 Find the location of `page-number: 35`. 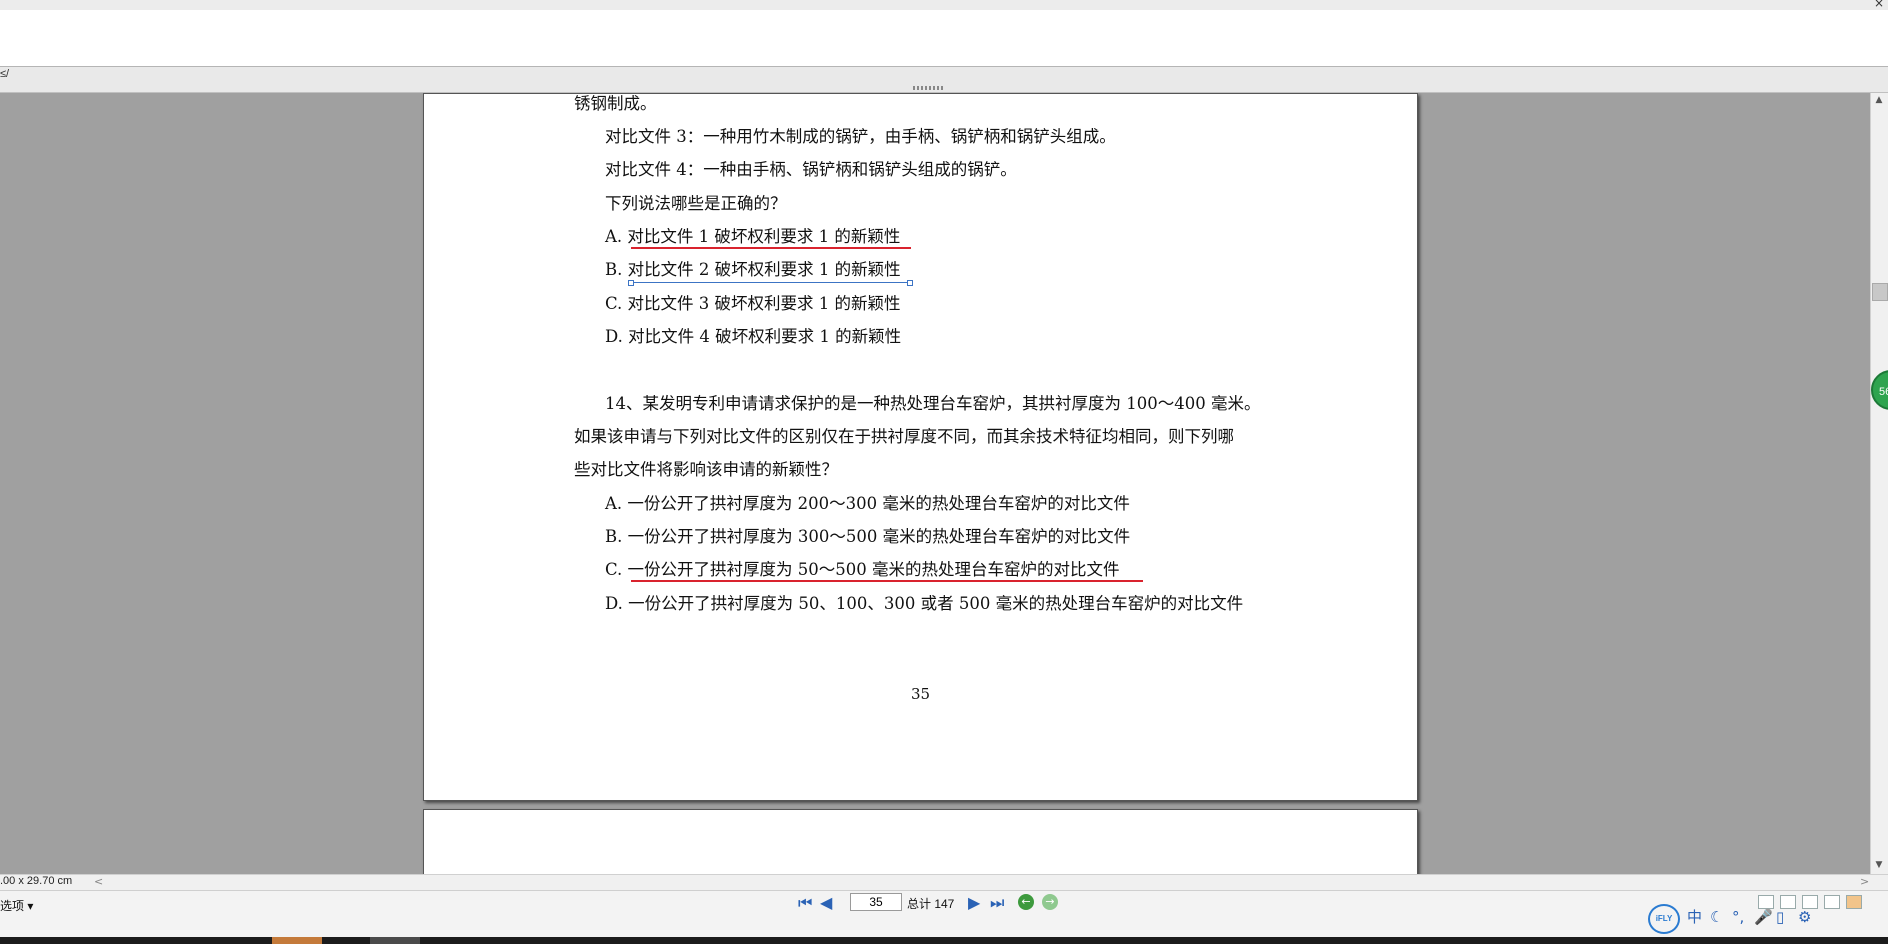

page-number: 35 is located at coordinates (921, 694).